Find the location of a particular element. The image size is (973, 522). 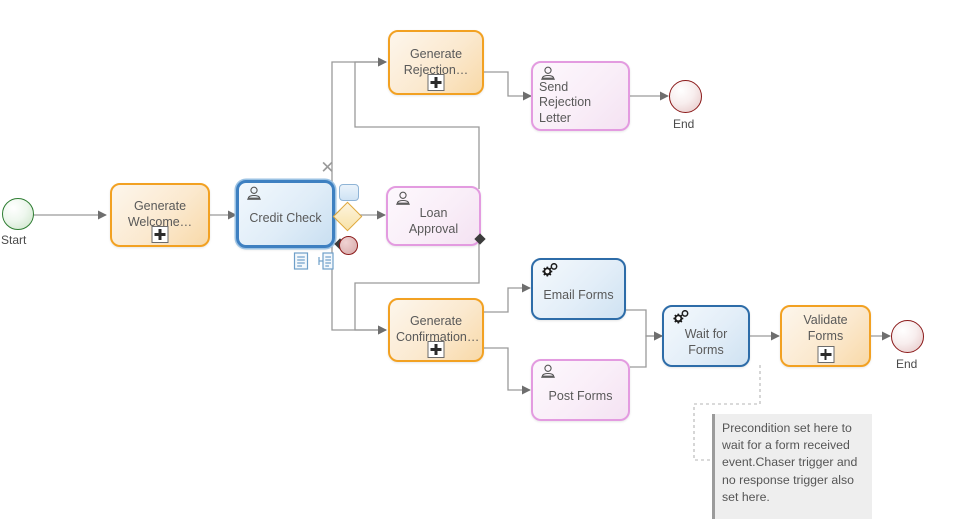

flow-credit-check-to-generate-rejection is located at coordinates (359, 142).